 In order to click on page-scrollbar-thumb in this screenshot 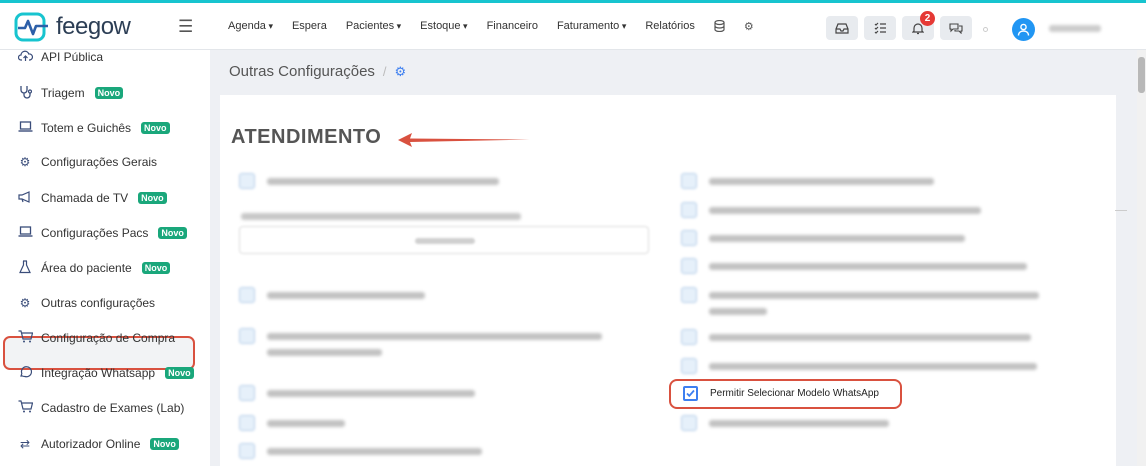, I will do `click(1141, 75)`.